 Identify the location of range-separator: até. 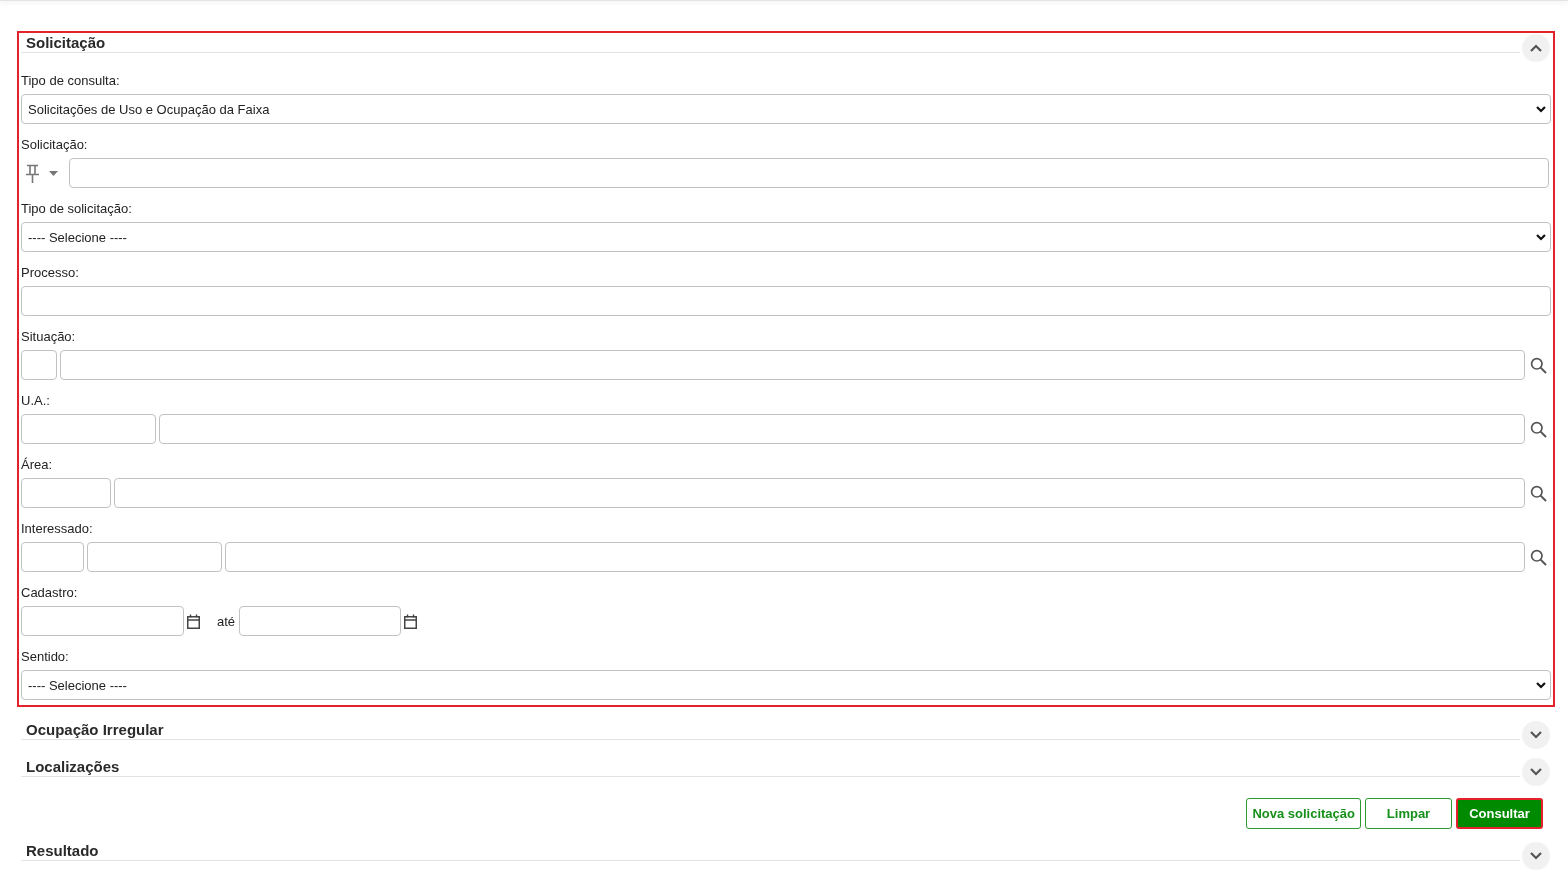
(226, 621).